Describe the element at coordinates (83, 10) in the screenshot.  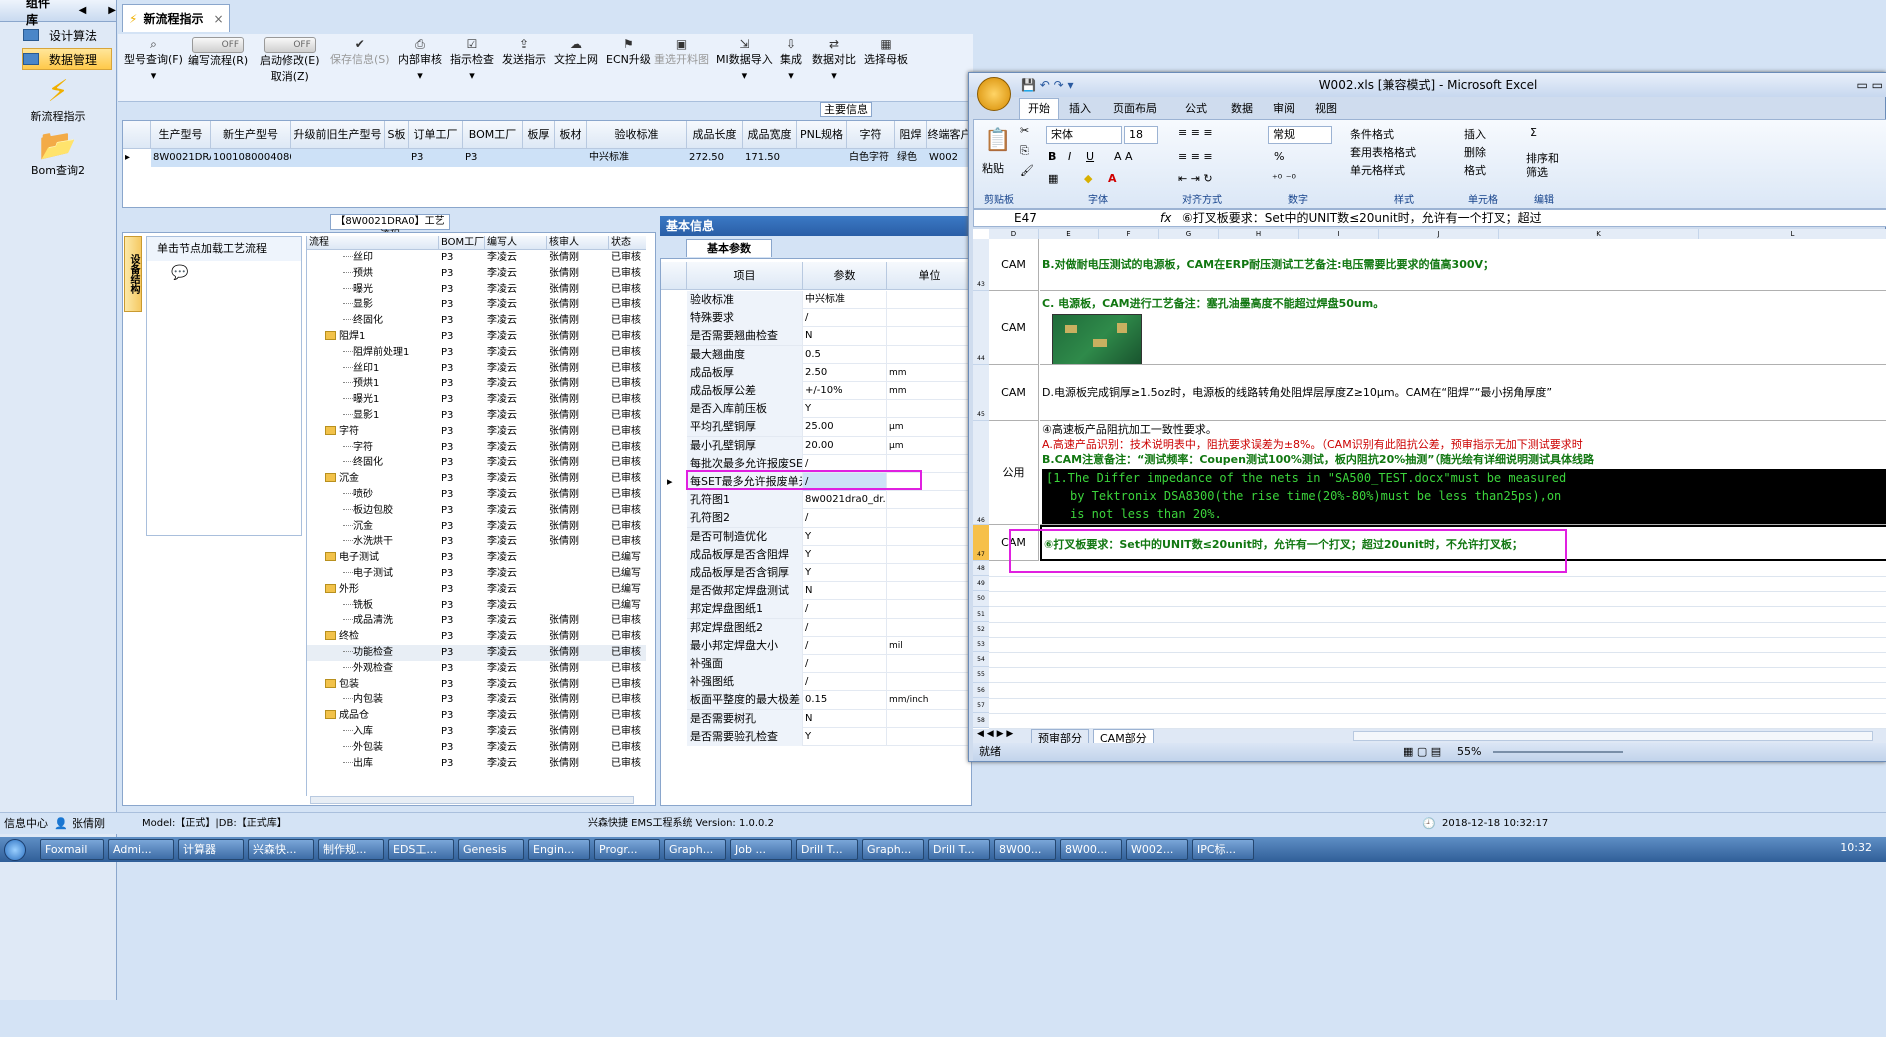
I see `collapse-icon: ◀` at that location.